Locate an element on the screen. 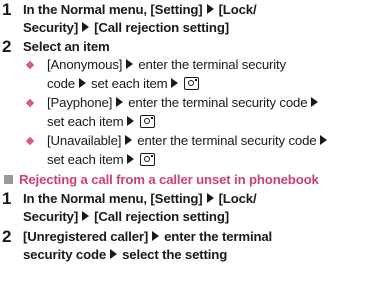 This screenshot has height=297, width=391. step1-line1: In the Normal menu, [Setting] [Lock/ is located at coordinates (140, 9).